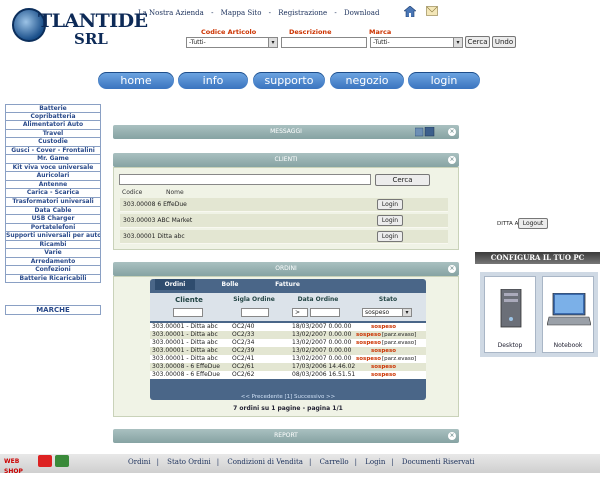 The width and height of the screenshot is (600, 477). I want to click on sidebar-item: Travel, so click(53, 134).